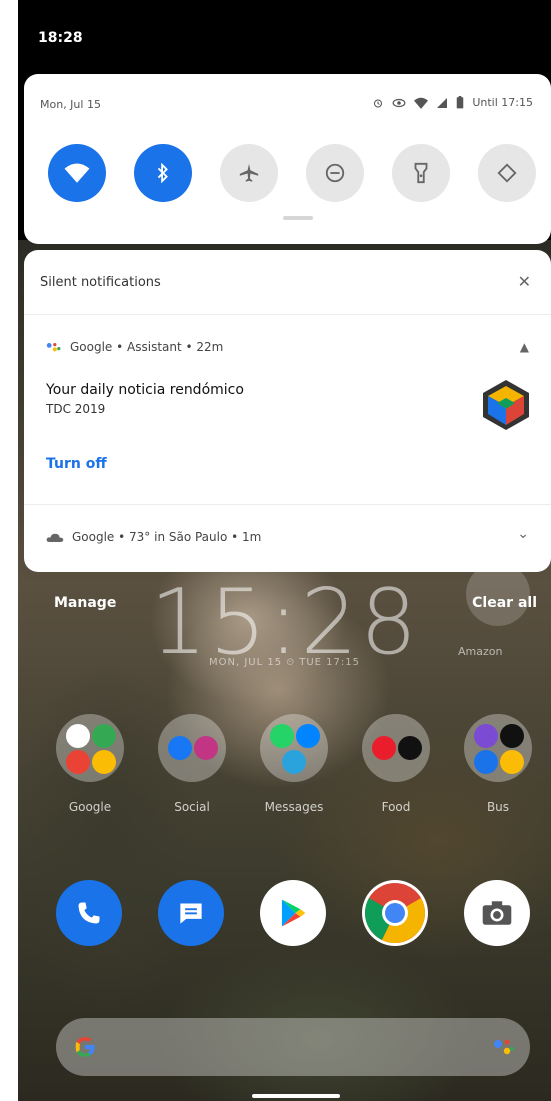  Describe the element at coordinates (287, 282) in the screenshot. I see `silent-notifications-header: Silent notifications ✕` at that location.